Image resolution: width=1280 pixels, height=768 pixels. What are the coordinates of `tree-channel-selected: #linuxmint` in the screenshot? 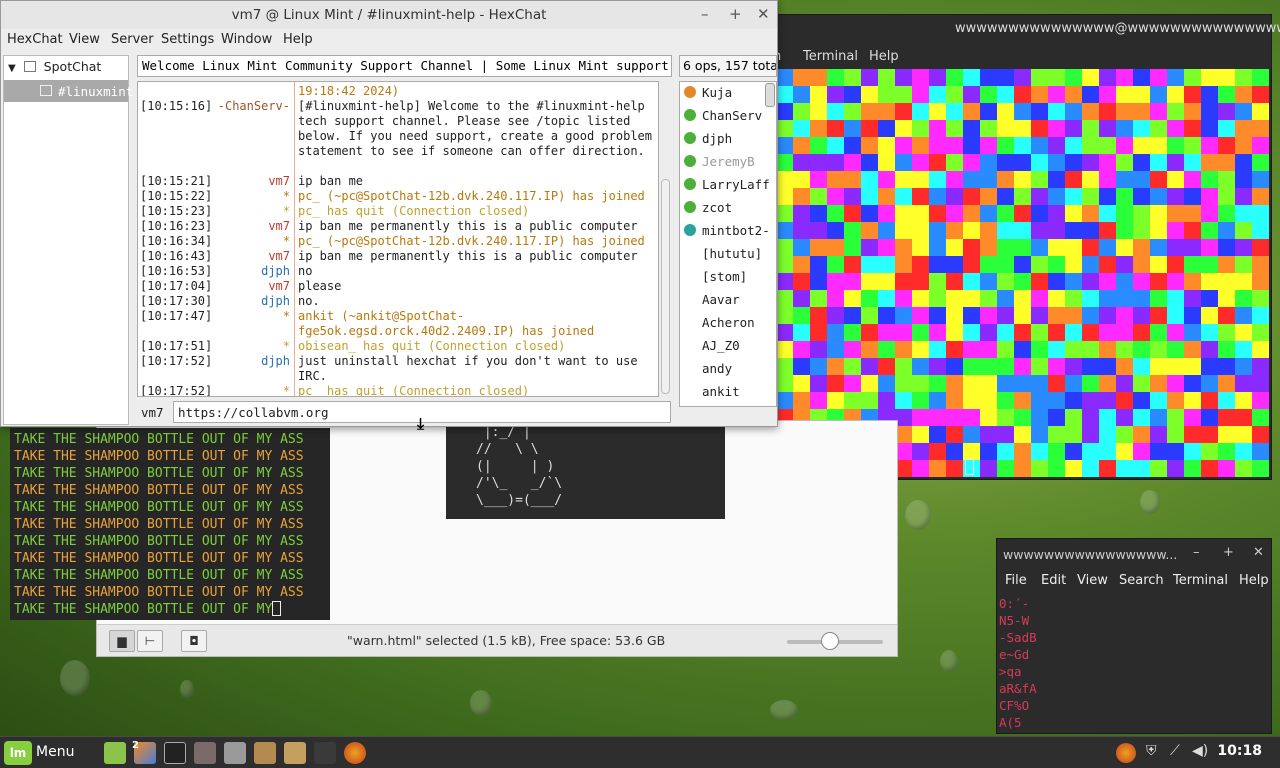 It's located at (68, 91).